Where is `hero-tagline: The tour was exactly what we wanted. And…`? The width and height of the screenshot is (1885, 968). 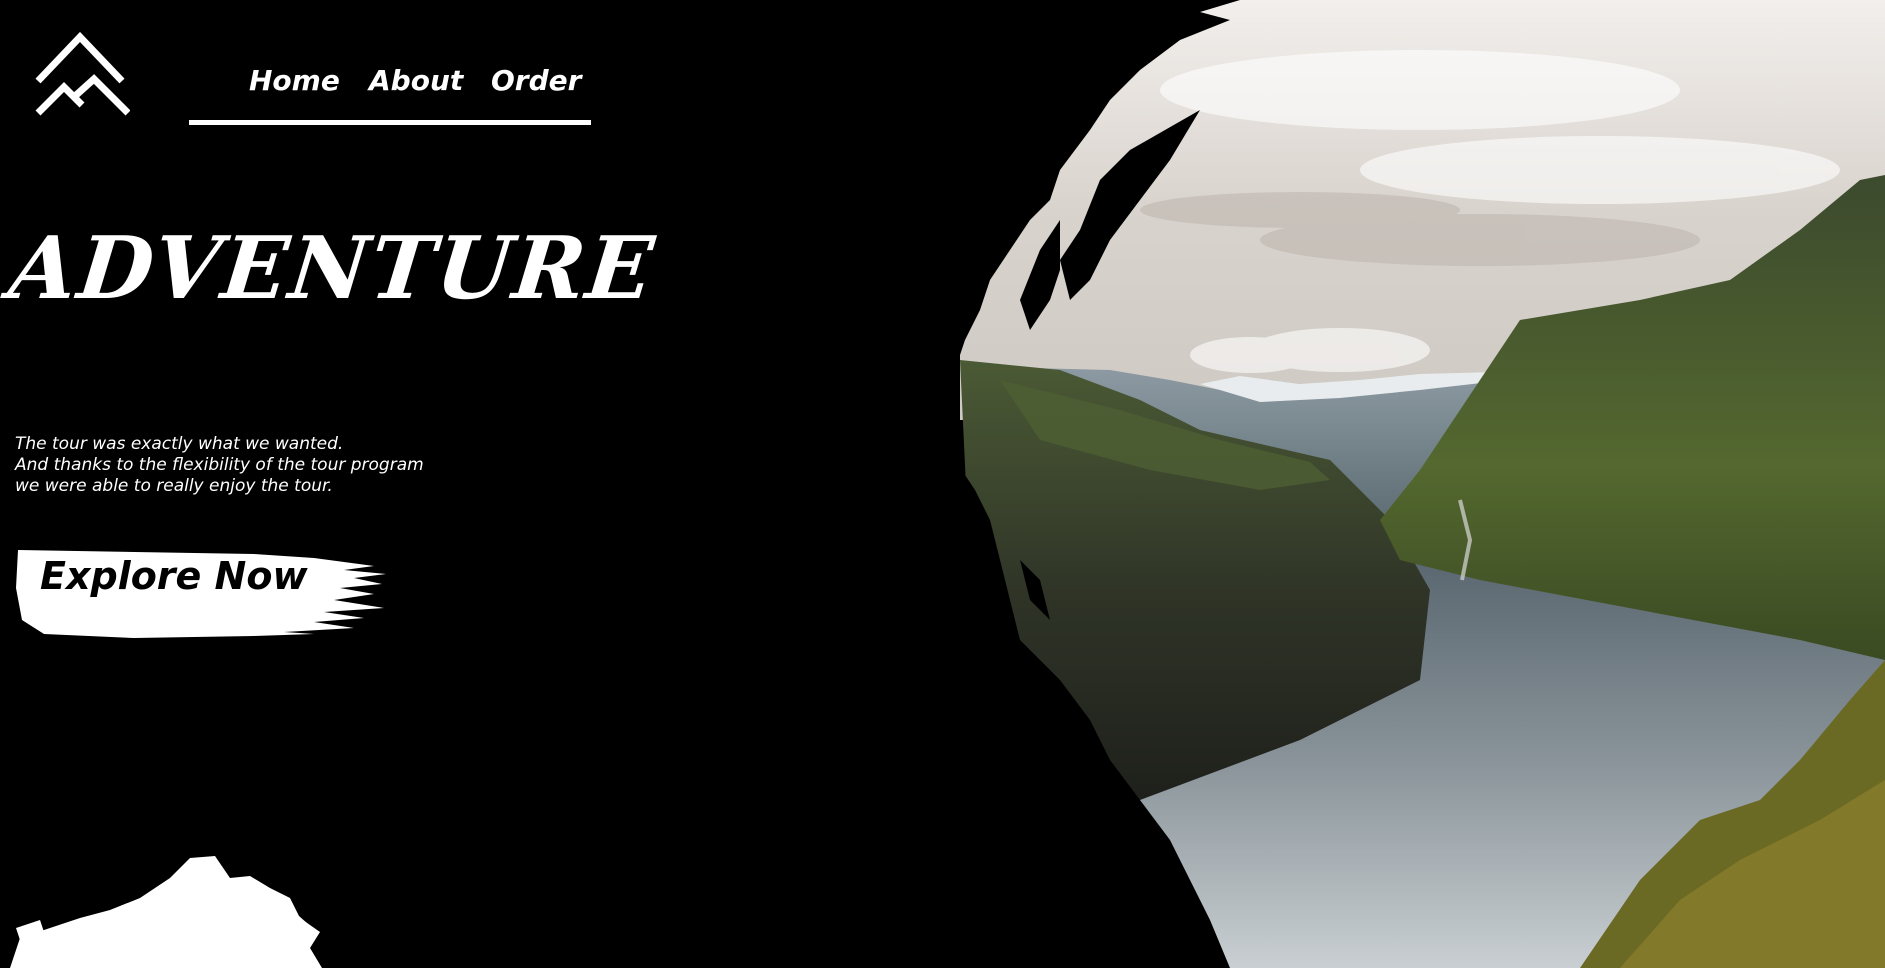
hero-tagline: The tour was exactly what we wanted. And… is located at coordinates (225, 465).